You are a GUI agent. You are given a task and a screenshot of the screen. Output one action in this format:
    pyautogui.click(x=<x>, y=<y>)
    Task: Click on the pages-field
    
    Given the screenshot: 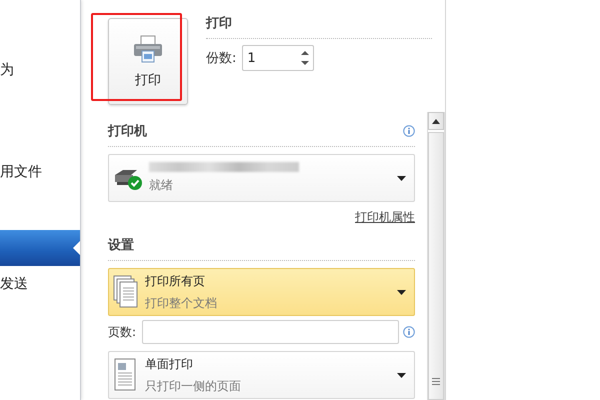 What is the action you would take?
    pyautogui.click(x=270, y=332)
    